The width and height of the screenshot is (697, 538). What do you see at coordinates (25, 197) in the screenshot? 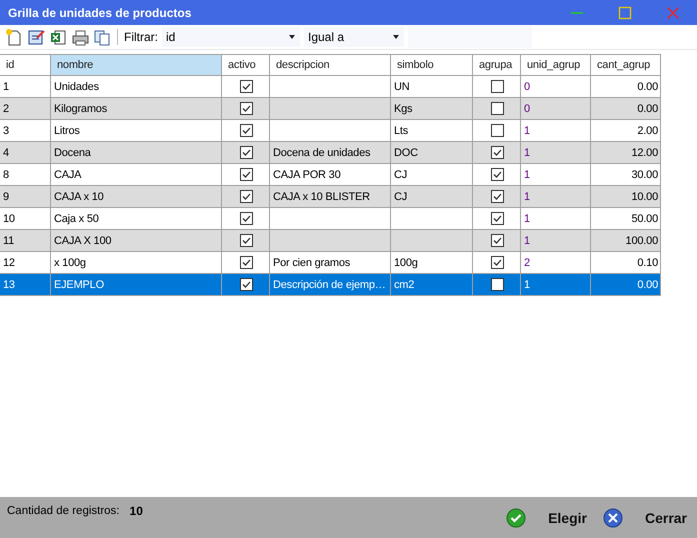
I see `table-cell: 9` at bounding box center [25, 197].